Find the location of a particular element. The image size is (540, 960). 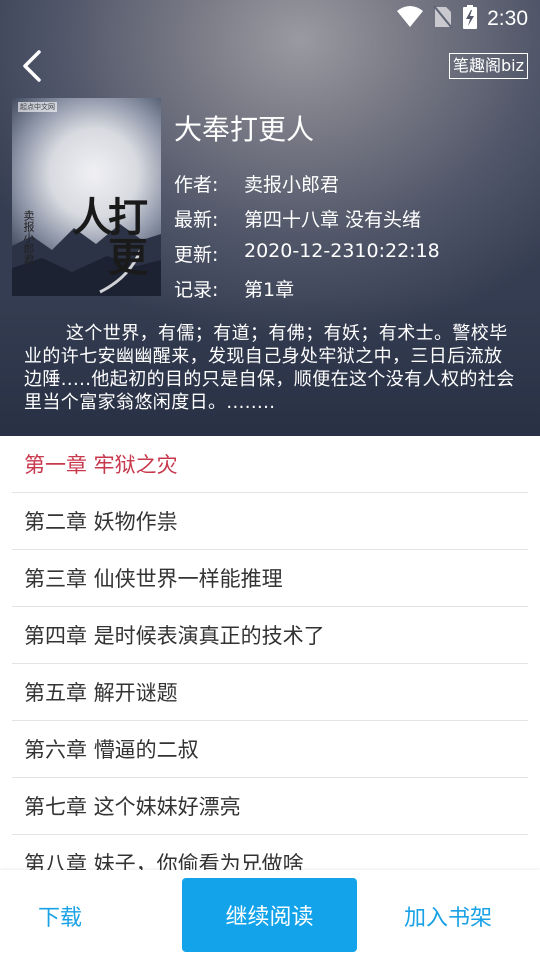

chapter-item: 第二章 妖物作祟 is located at coordinates (270, 521).